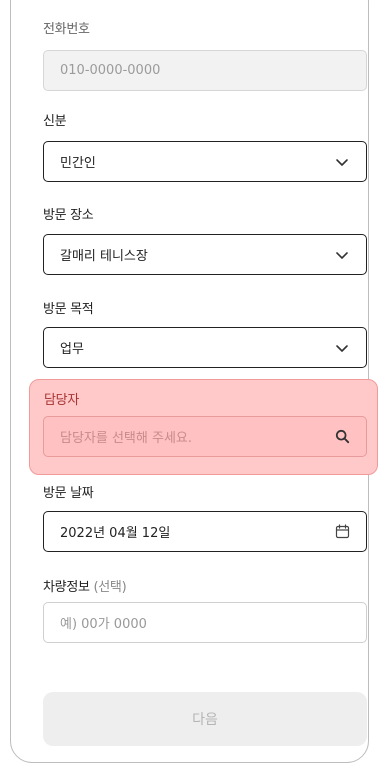 The width and height of the screenshot is (379, 769). Describe the element at coordinates (126, 438) in the screenshot. I see `manager-placeholder: 담당자를 선택해 주세요.` at that location.